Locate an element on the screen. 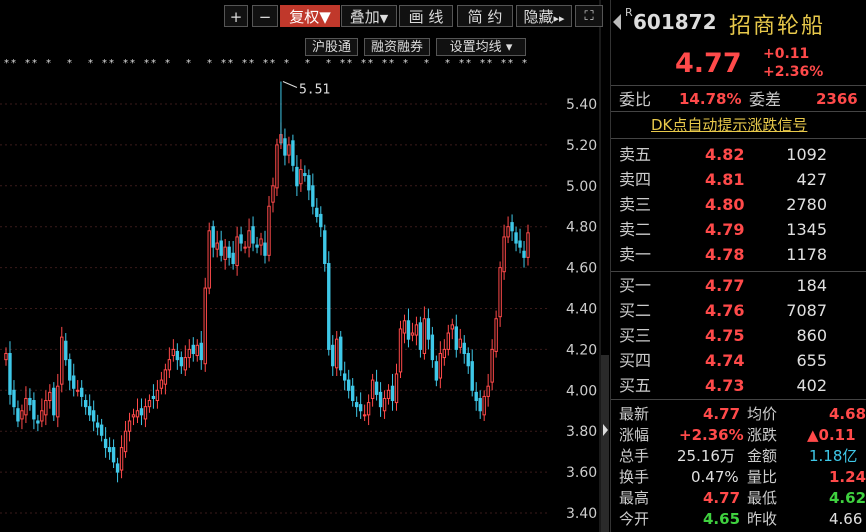  change-value: ▲0.11 is located at coordinates (831, 435).